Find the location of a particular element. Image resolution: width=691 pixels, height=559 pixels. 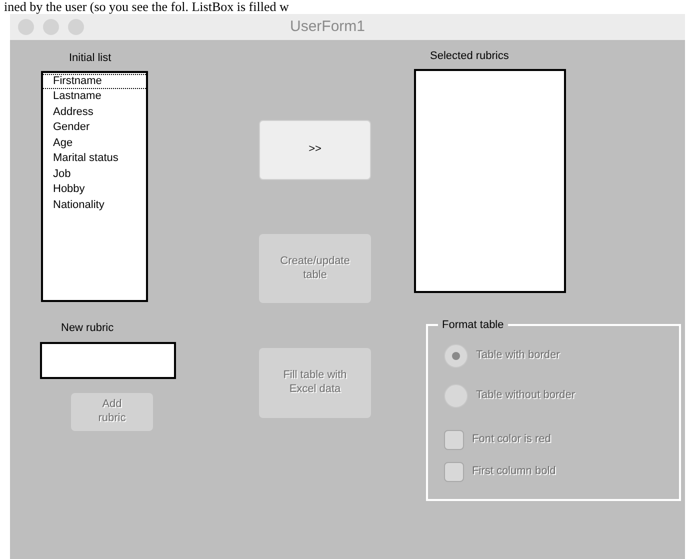

list-label: Initial list is located at coordinates (90, 58).